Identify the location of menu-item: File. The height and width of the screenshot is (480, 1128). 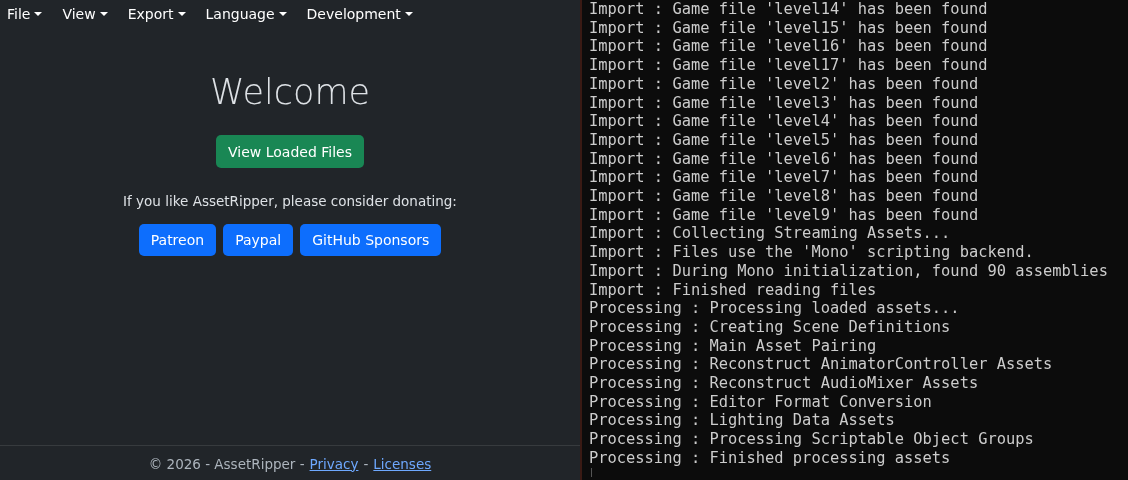
(25, 13).